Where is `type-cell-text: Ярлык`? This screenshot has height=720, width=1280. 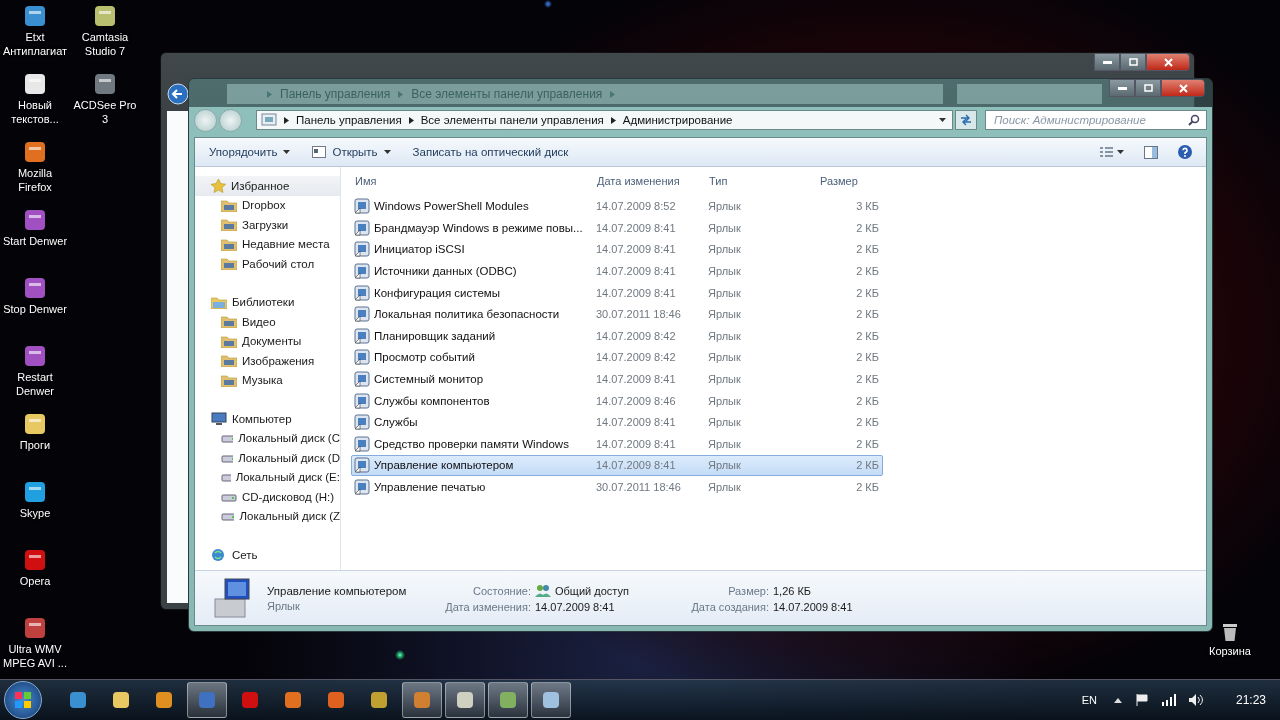 type-cell-text: Ярлык is located at coordinates (724, 487).